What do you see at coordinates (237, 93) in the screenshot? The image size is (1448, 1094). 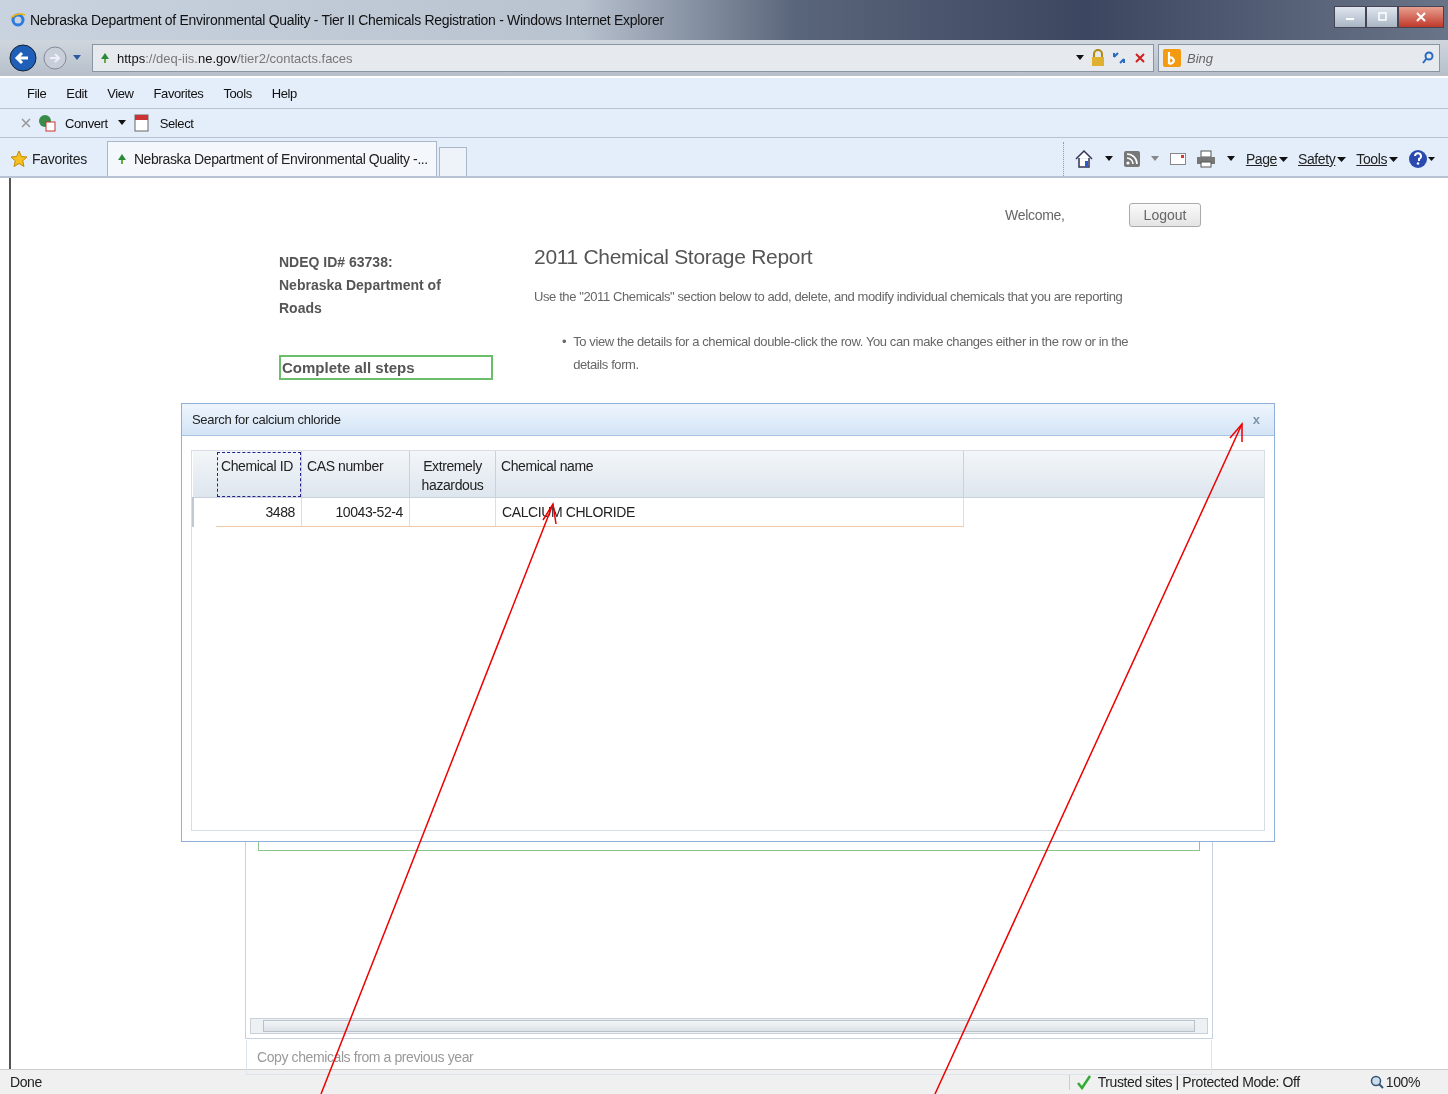 I see `menu-item: Tools` at bounding box center [237, 93].